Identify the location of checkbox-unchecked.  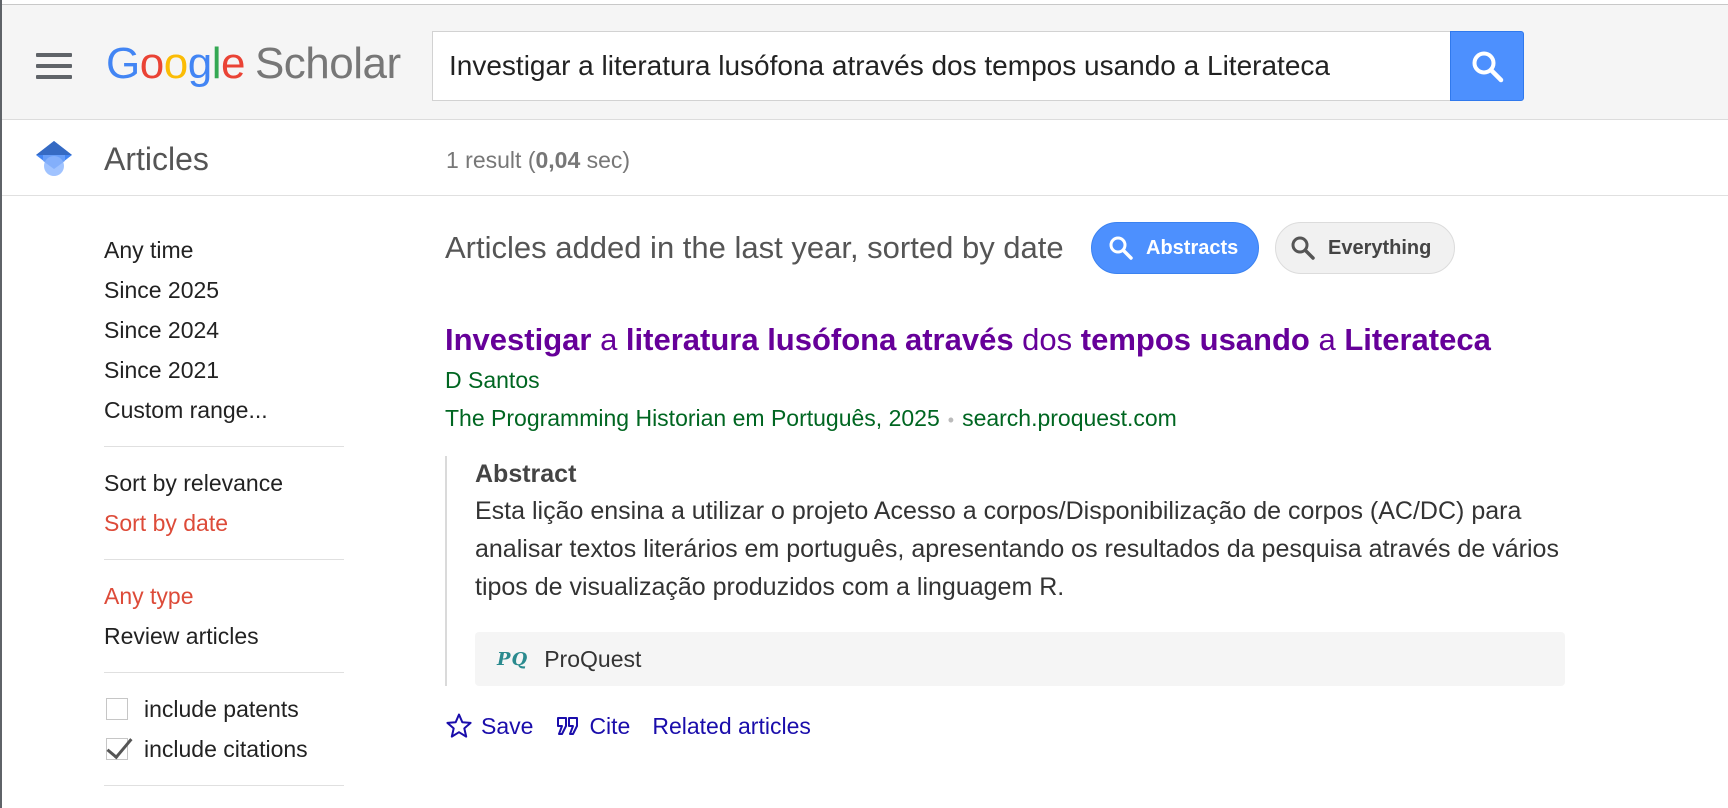
(117, 709).